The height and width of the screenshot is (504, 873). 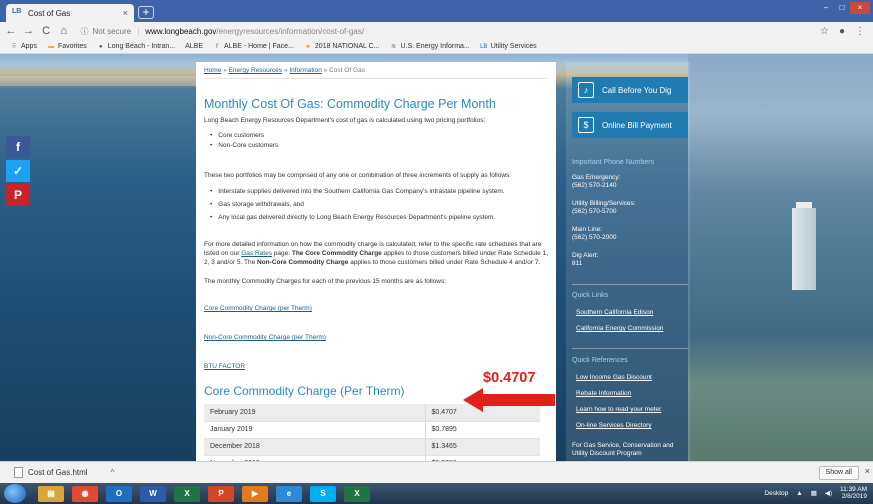 What do you see at coordinates (604, 203) in the screenshot?
I see `phone-label: Utility Billing/Services:` at bounding box center [604, 203].